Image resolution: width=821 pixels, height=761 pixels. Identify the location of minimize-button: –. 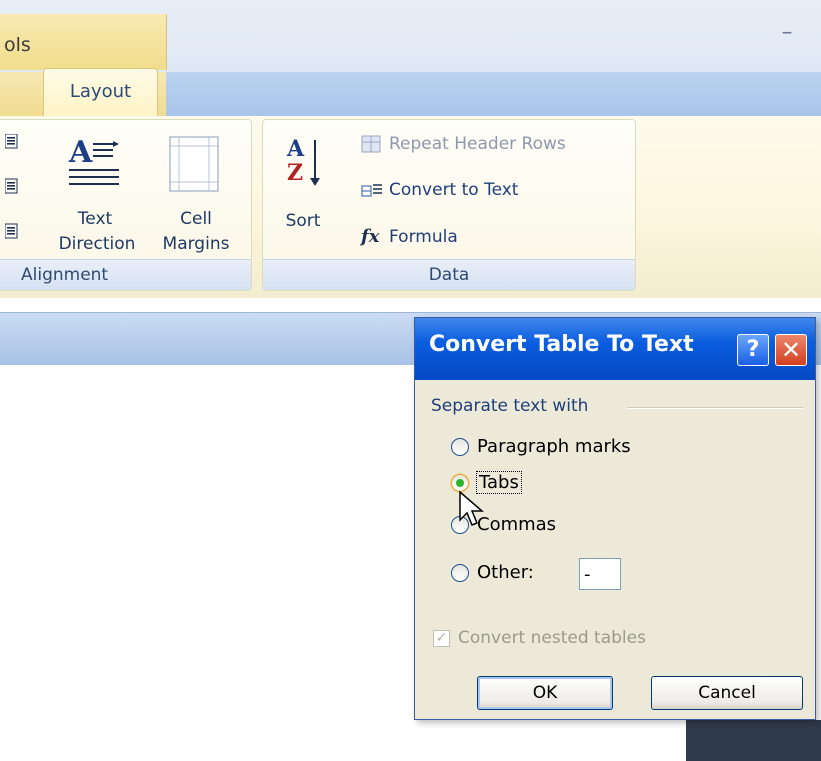
(787, 33).